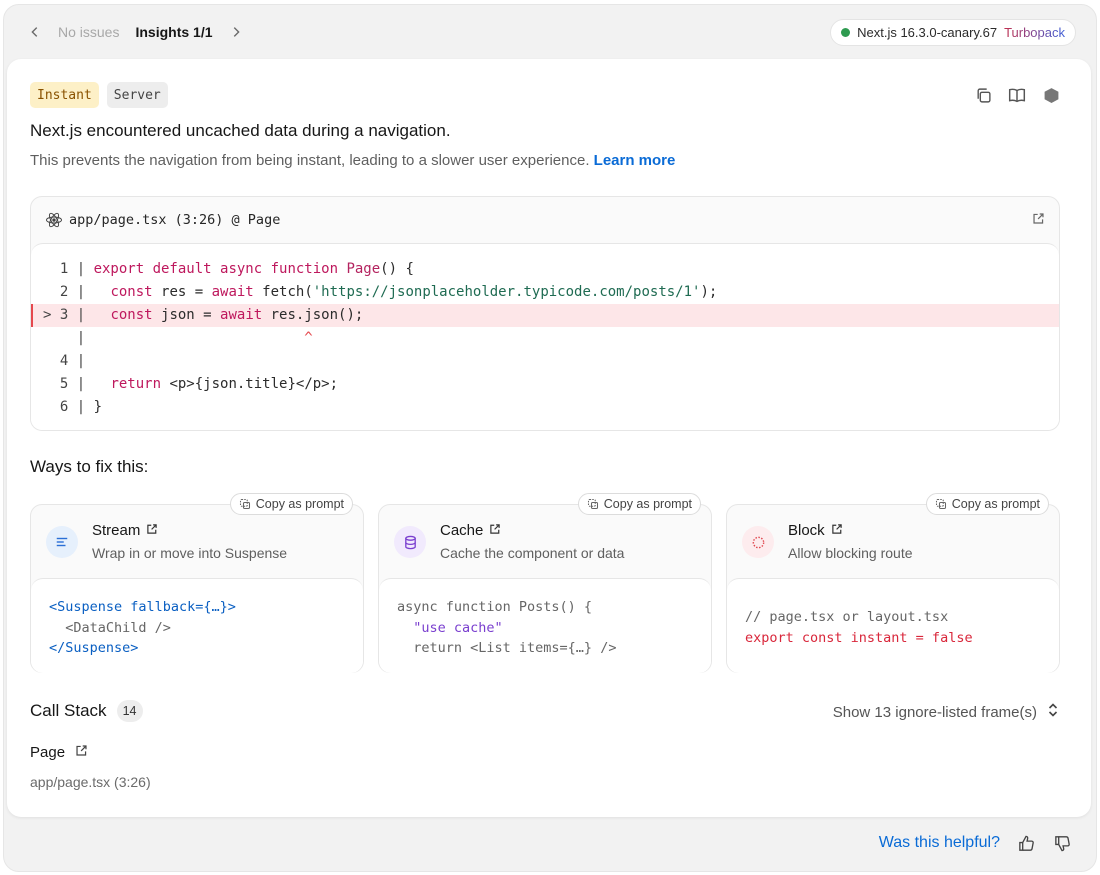 This screenshot has height=875, width=1100. I want to click on issue-navigation: No issues Insights 1/1, so click(135, 32).